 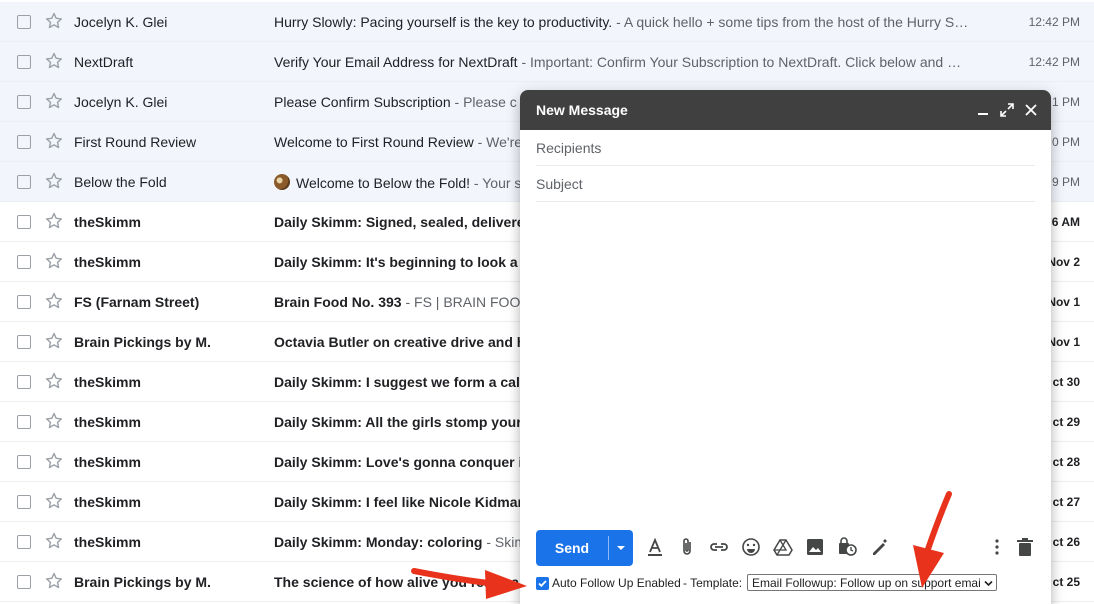 What do you see at coordinates (681, 545) in the screenshot?
I see `annotation-arrows` at bounding box center [681, 545].